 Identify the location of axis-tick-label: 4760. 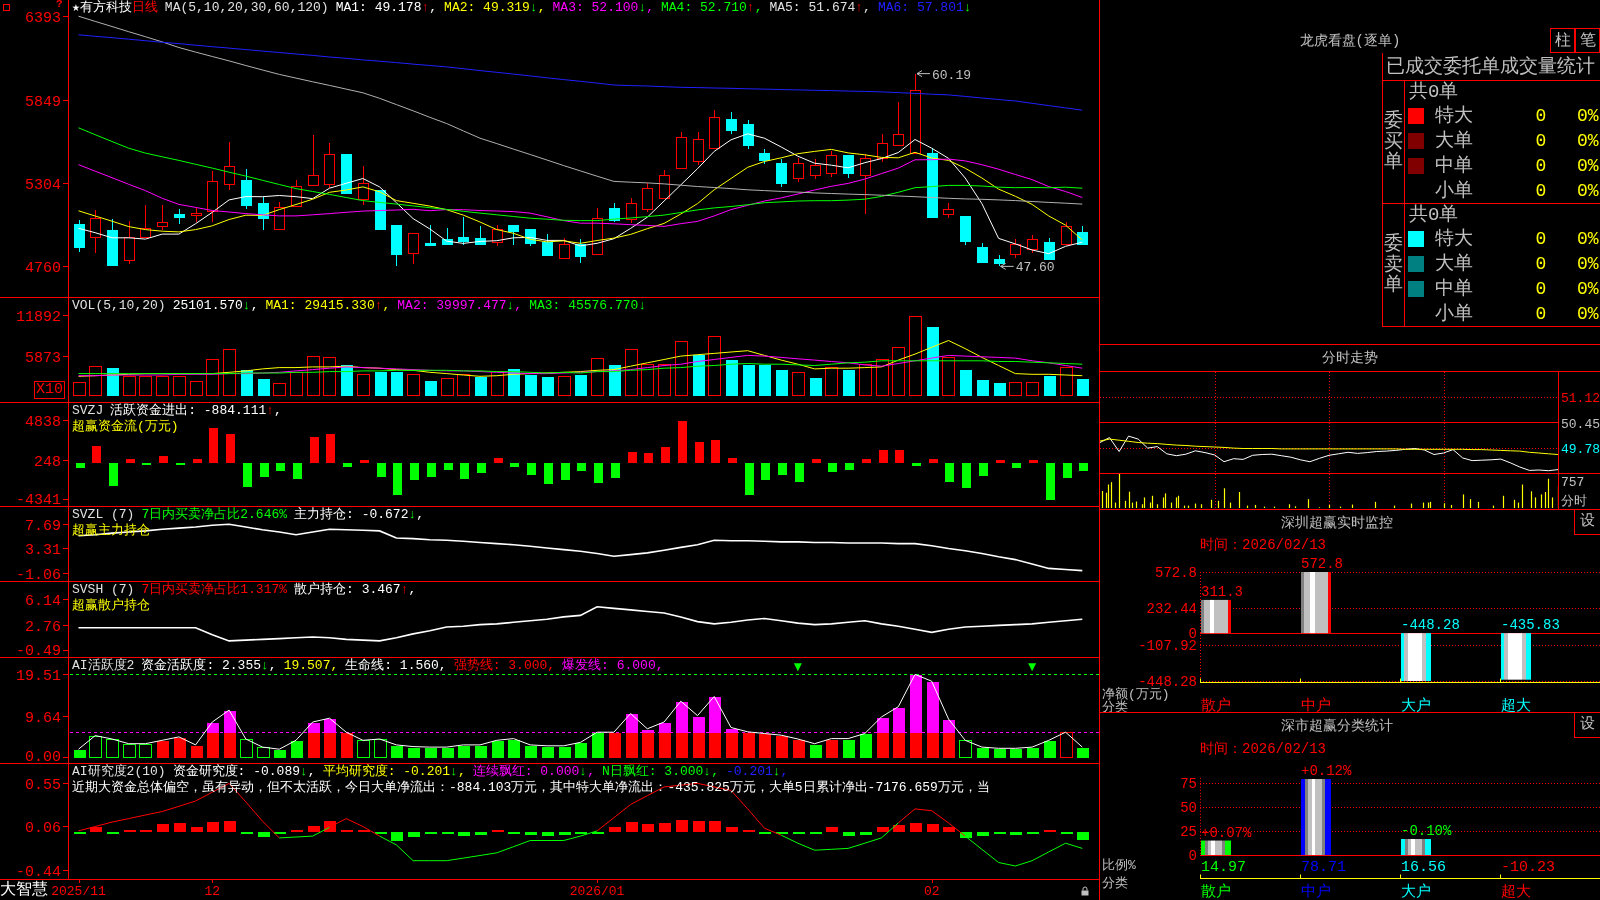
(43, 268).